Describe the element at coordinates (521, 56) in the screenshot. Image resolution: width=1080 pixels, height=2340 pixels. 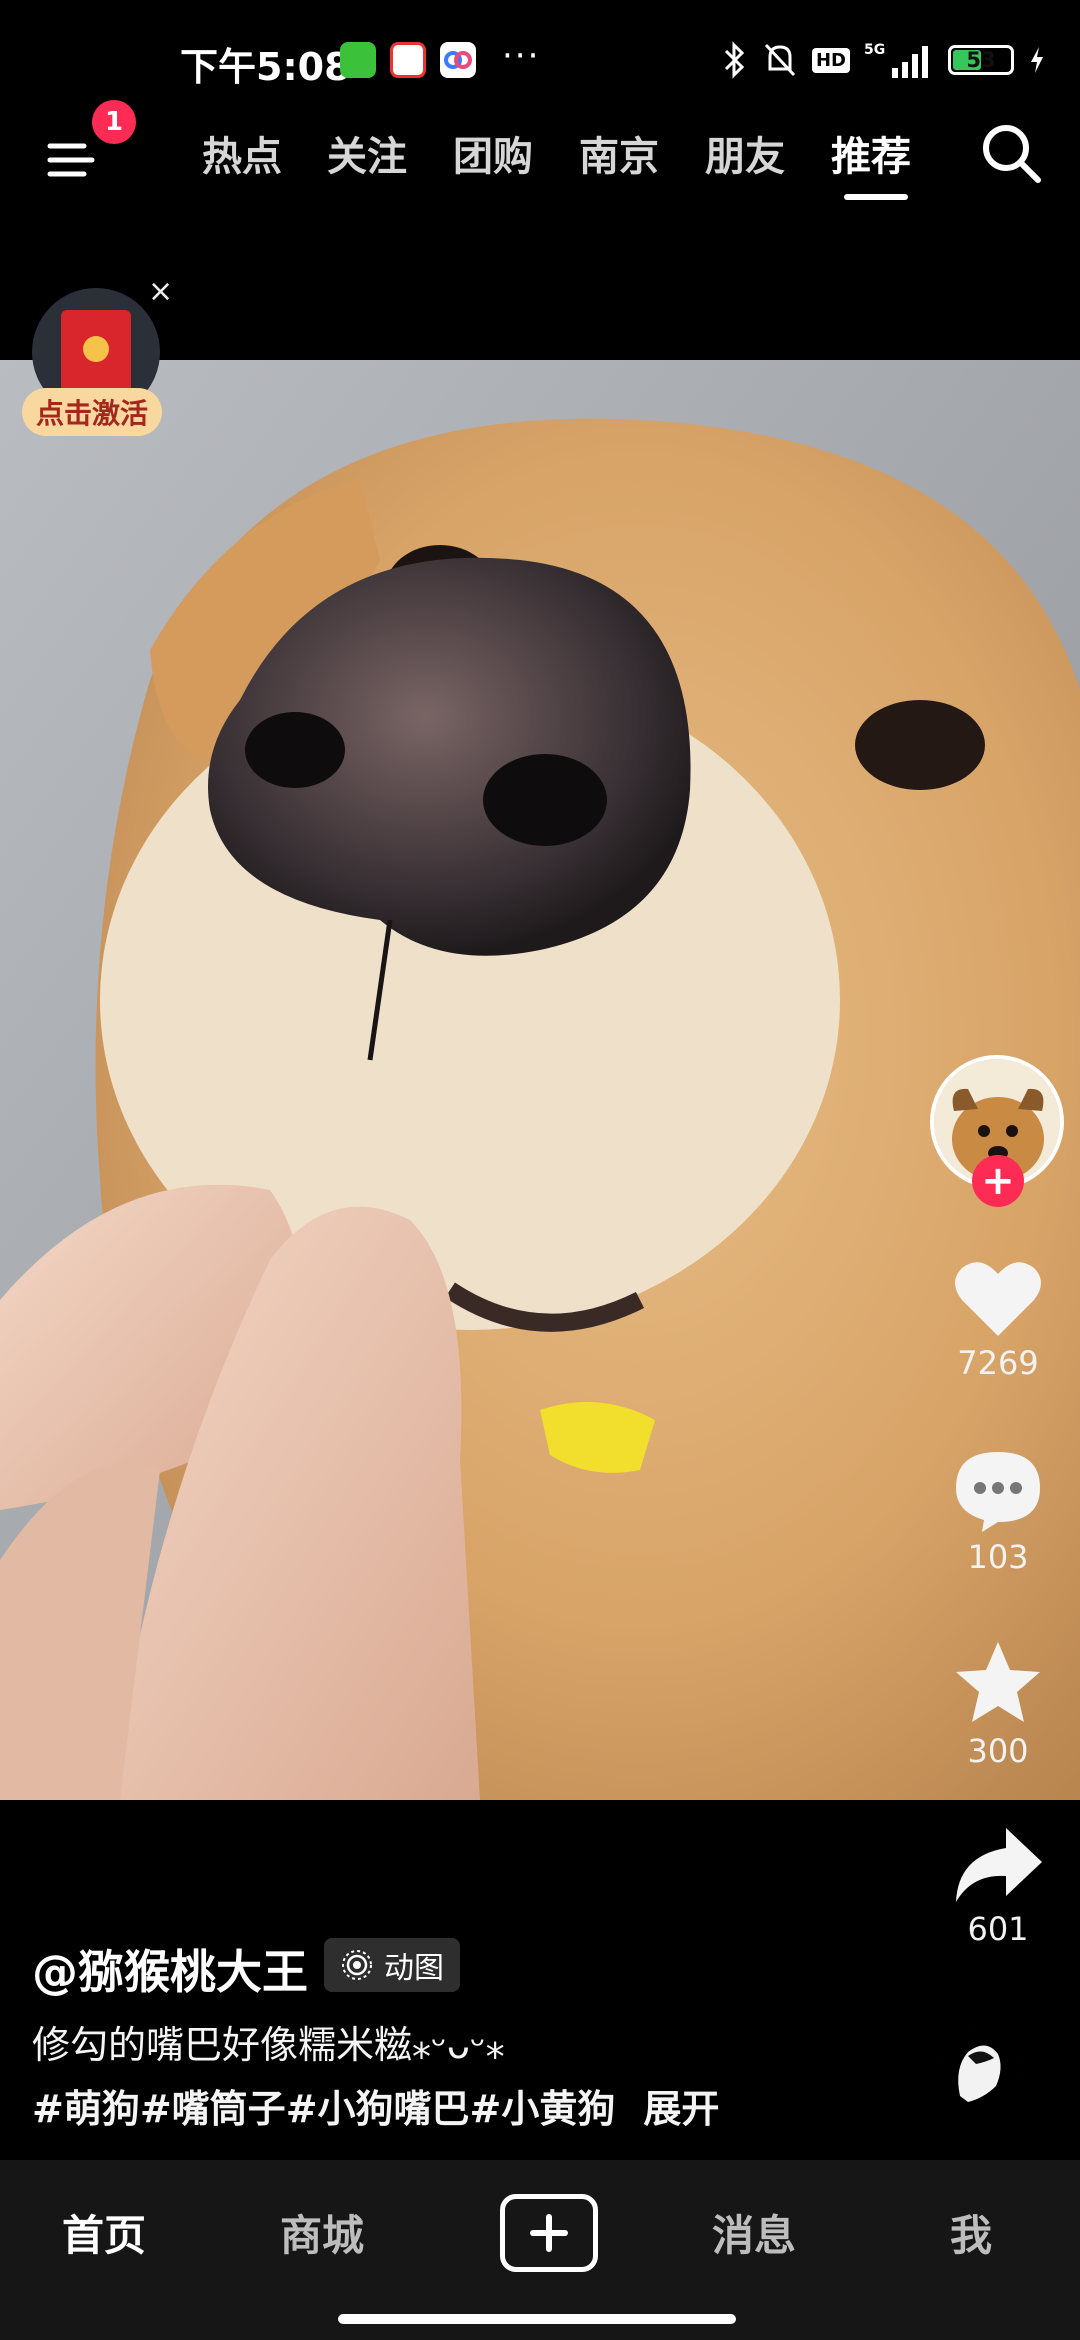
I see `status-more: ···` at that location.